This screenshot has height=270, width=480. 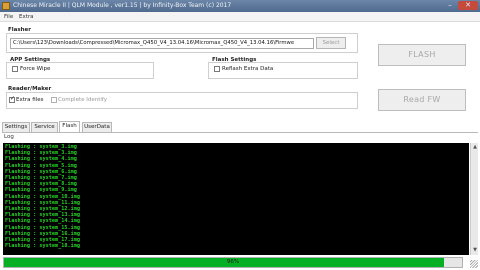 I want to click on force-wipe-label: Force Wipe, so click(x=35, y=69).